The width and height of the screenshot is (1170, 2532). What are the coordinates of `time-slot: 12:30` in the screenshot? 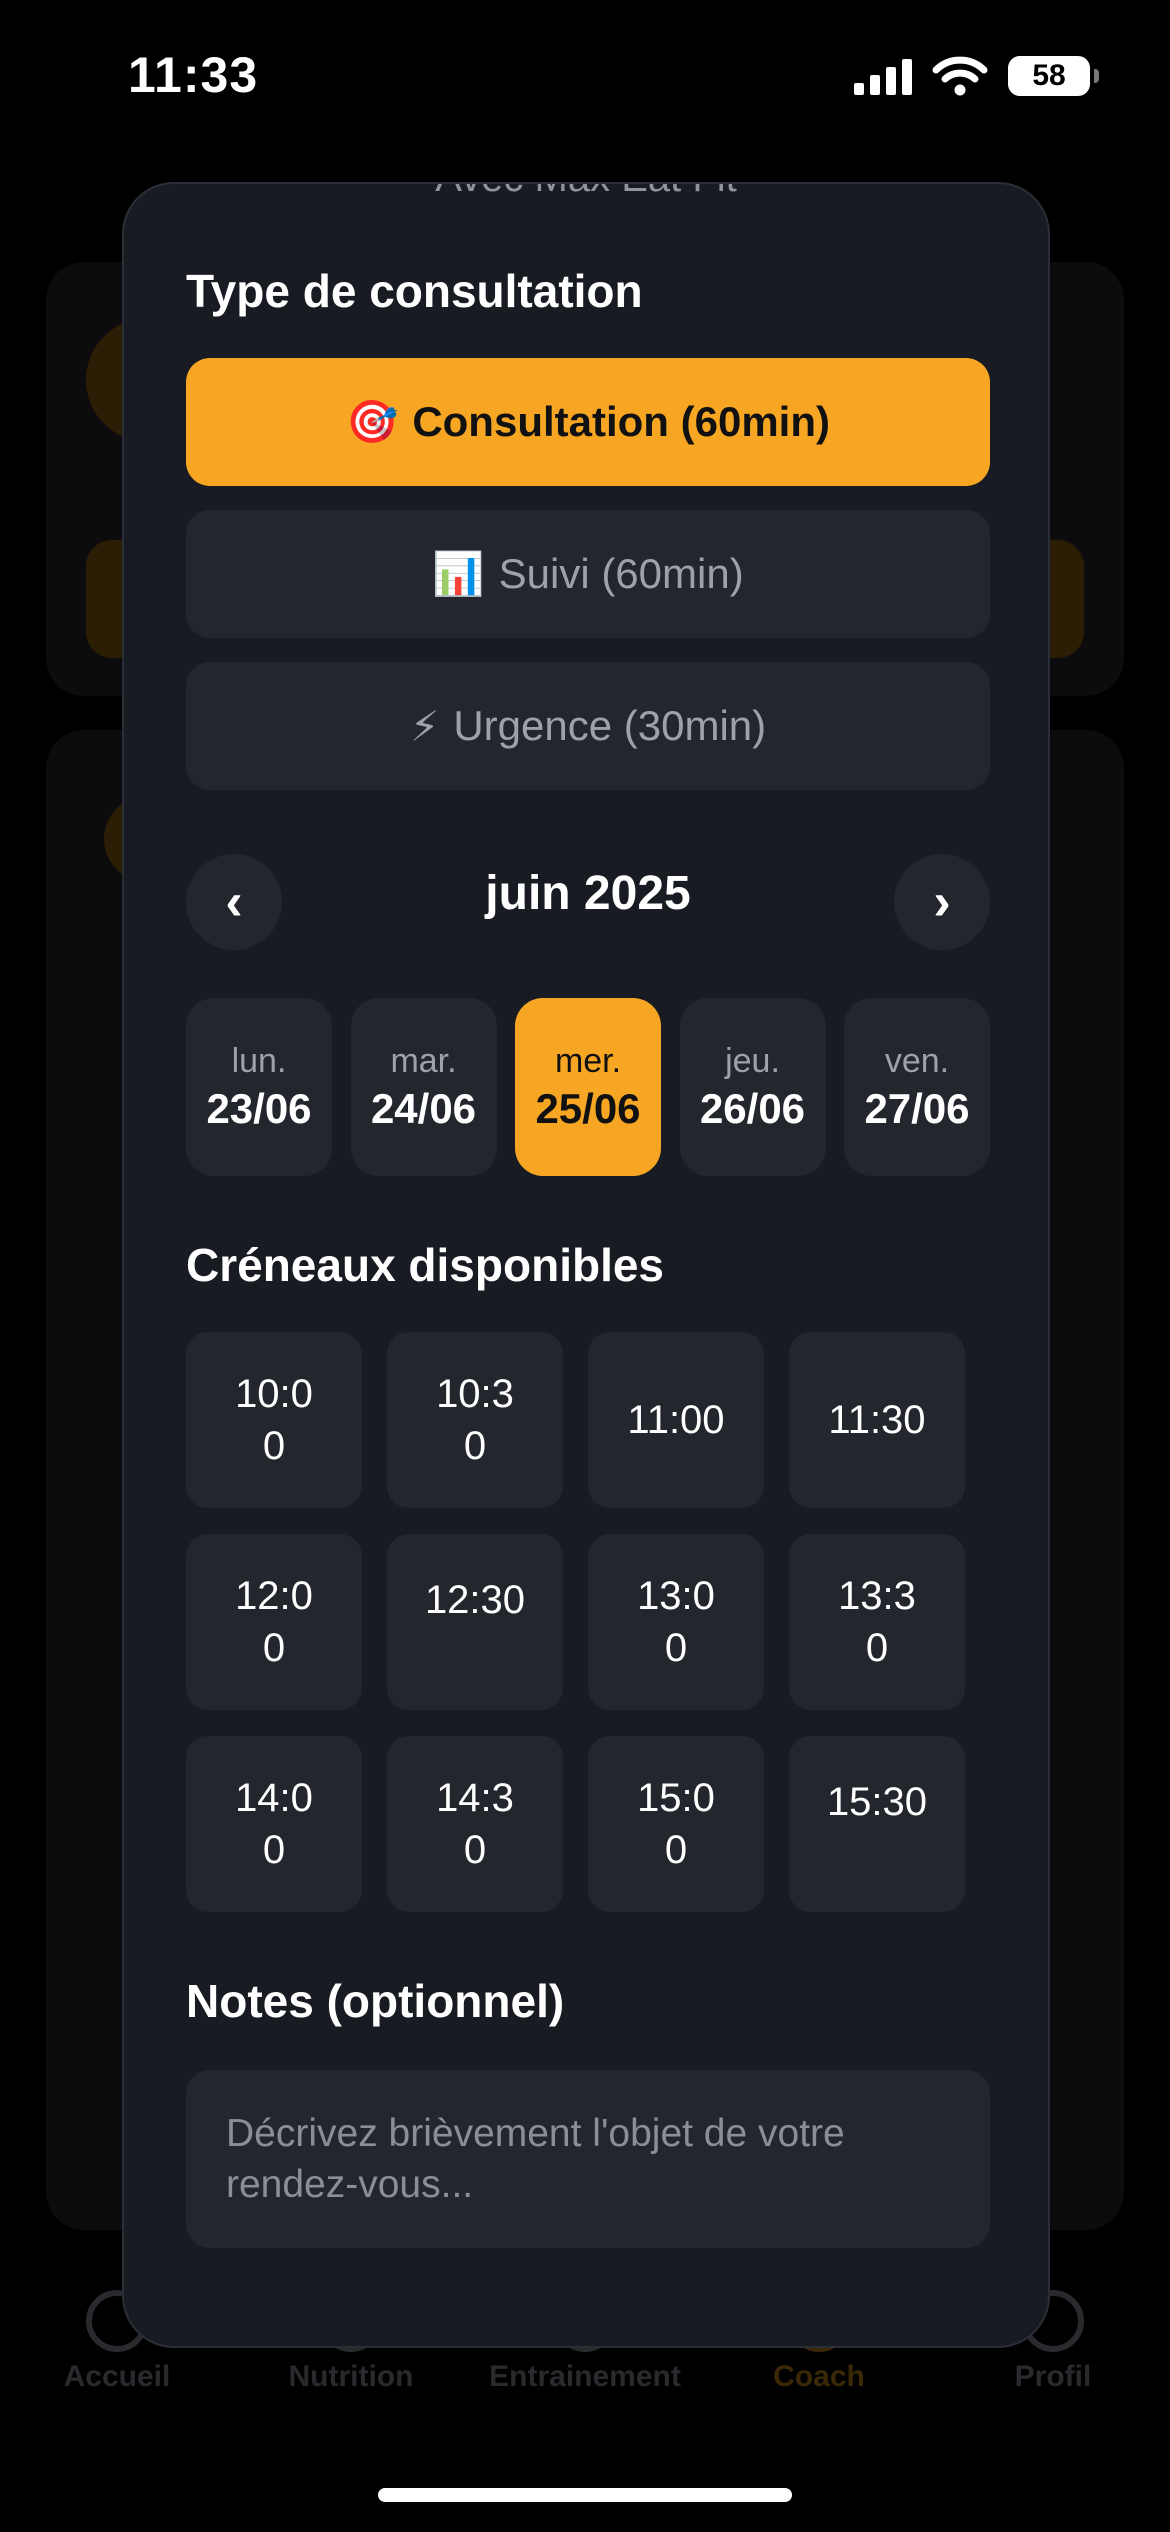 It's located at (475, 1622).